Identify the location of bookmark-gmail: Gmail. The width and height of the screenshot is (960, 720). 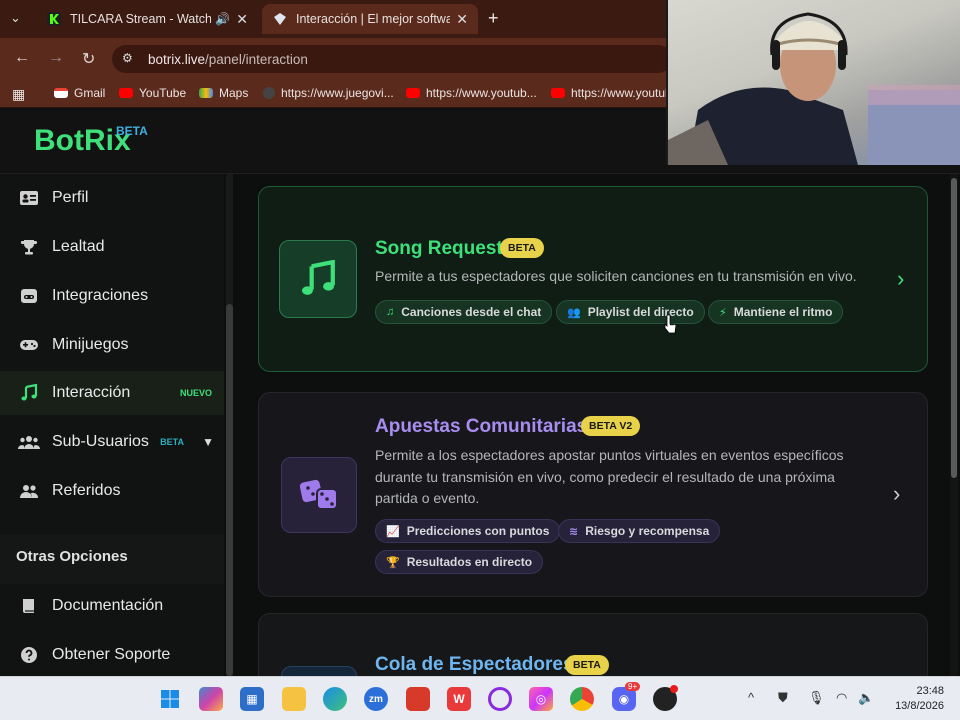
(79, 93).